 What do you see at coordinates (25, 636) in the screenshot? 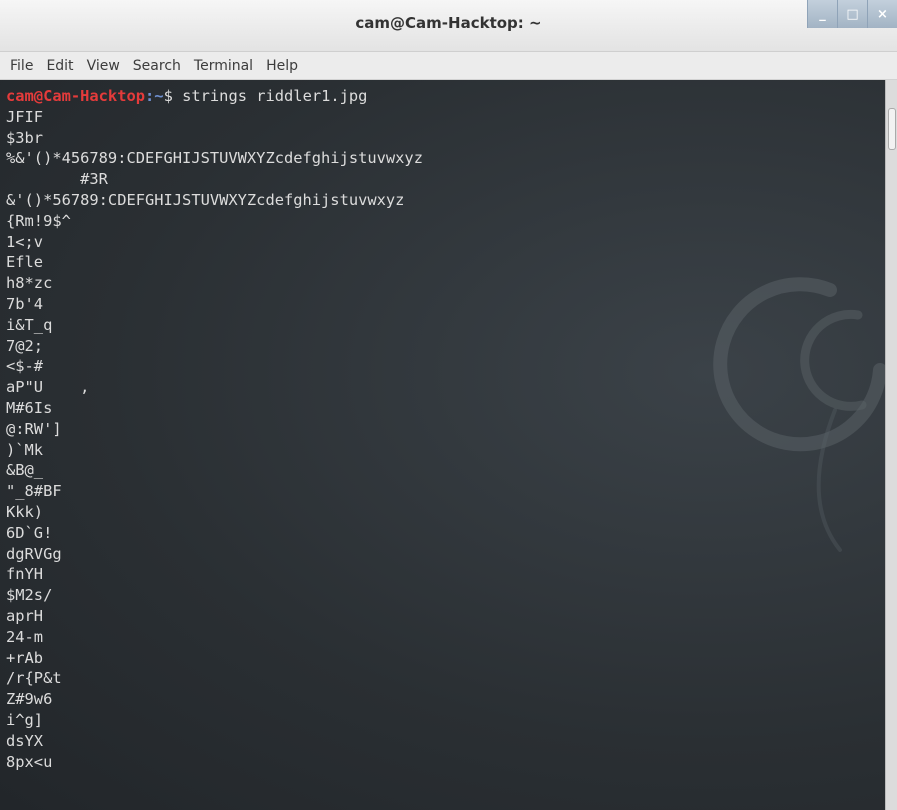
I see `output-line: 24-m` at bounding box center [25, 636].